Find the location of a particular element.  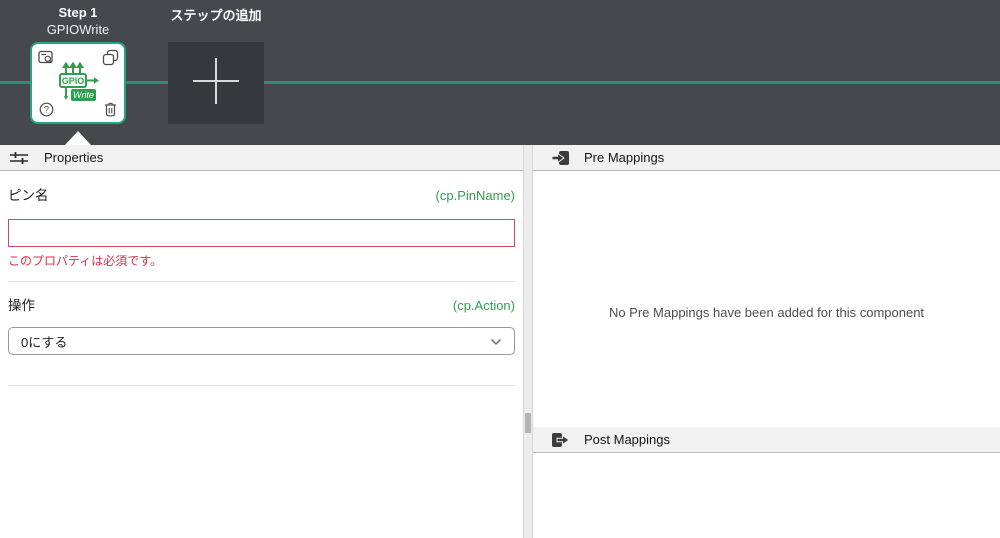

panel-splitter is located at coordinates (528, 341).